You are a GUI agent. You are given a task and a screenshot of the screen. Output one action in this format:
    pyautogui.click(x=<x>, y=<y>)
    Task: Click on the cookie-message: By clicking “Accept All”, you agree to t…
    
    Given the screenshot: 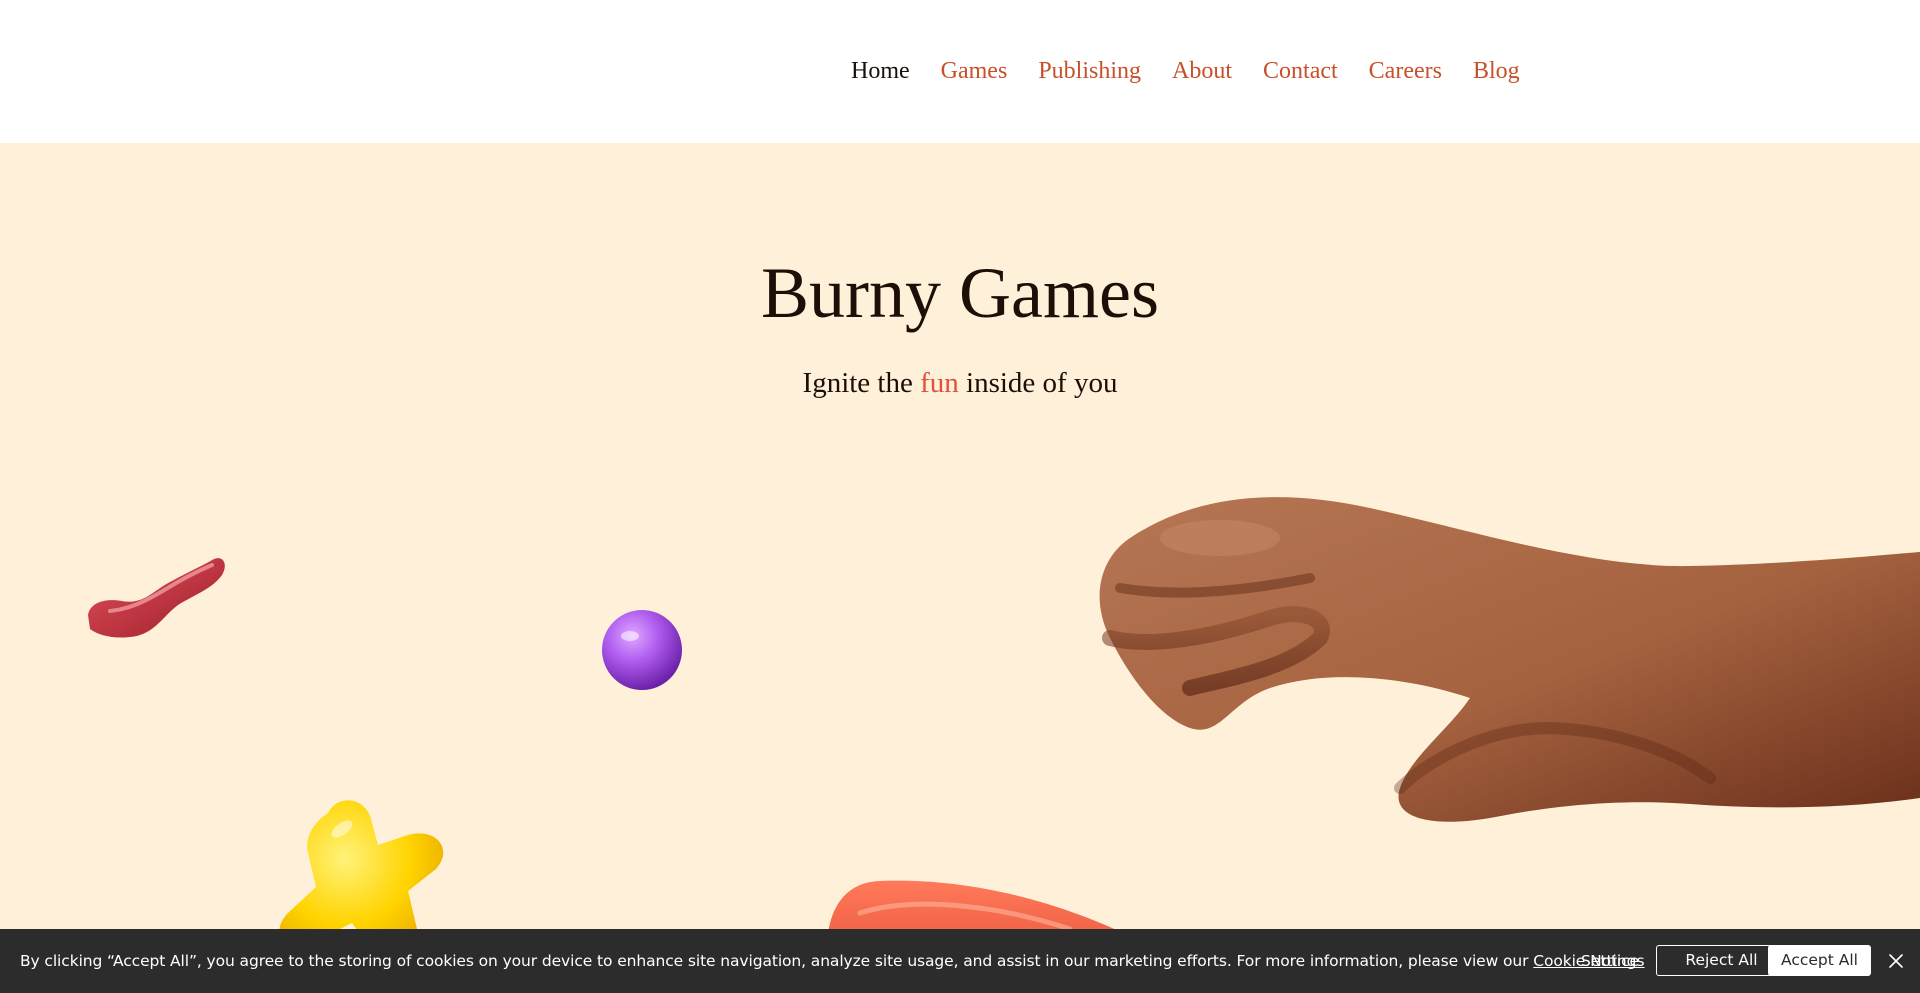 What is the action you would take?
    pyautogui.click(x=829, y=961)
    